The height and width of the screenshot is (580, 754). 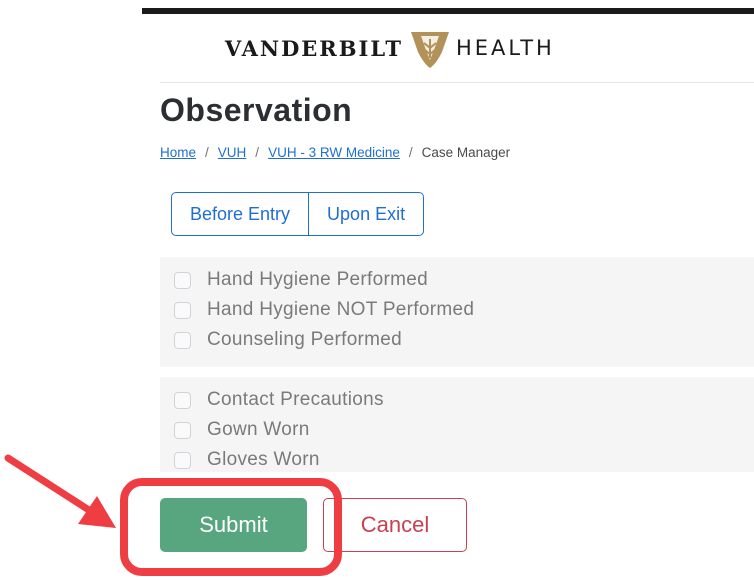 What do you see at coordinates (505, 48) in the screenshot?
I see `brand-name-right: HEALTH` at bounding box center [505, 48].